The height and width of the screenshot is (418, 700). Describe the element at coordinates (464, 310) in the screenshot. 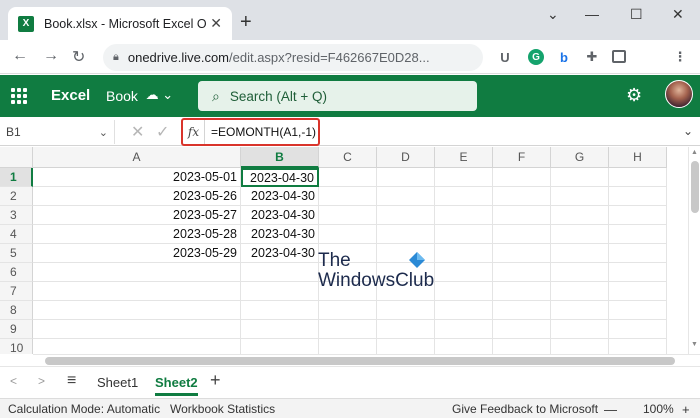

I see `cell-e8` at that location.